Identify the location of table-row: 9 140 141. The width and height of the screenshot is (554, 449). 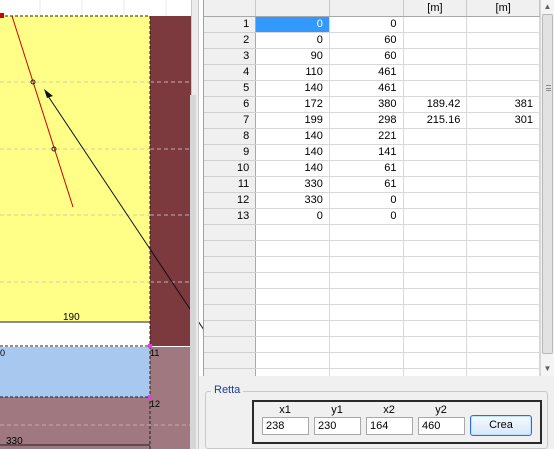
(372, 152).